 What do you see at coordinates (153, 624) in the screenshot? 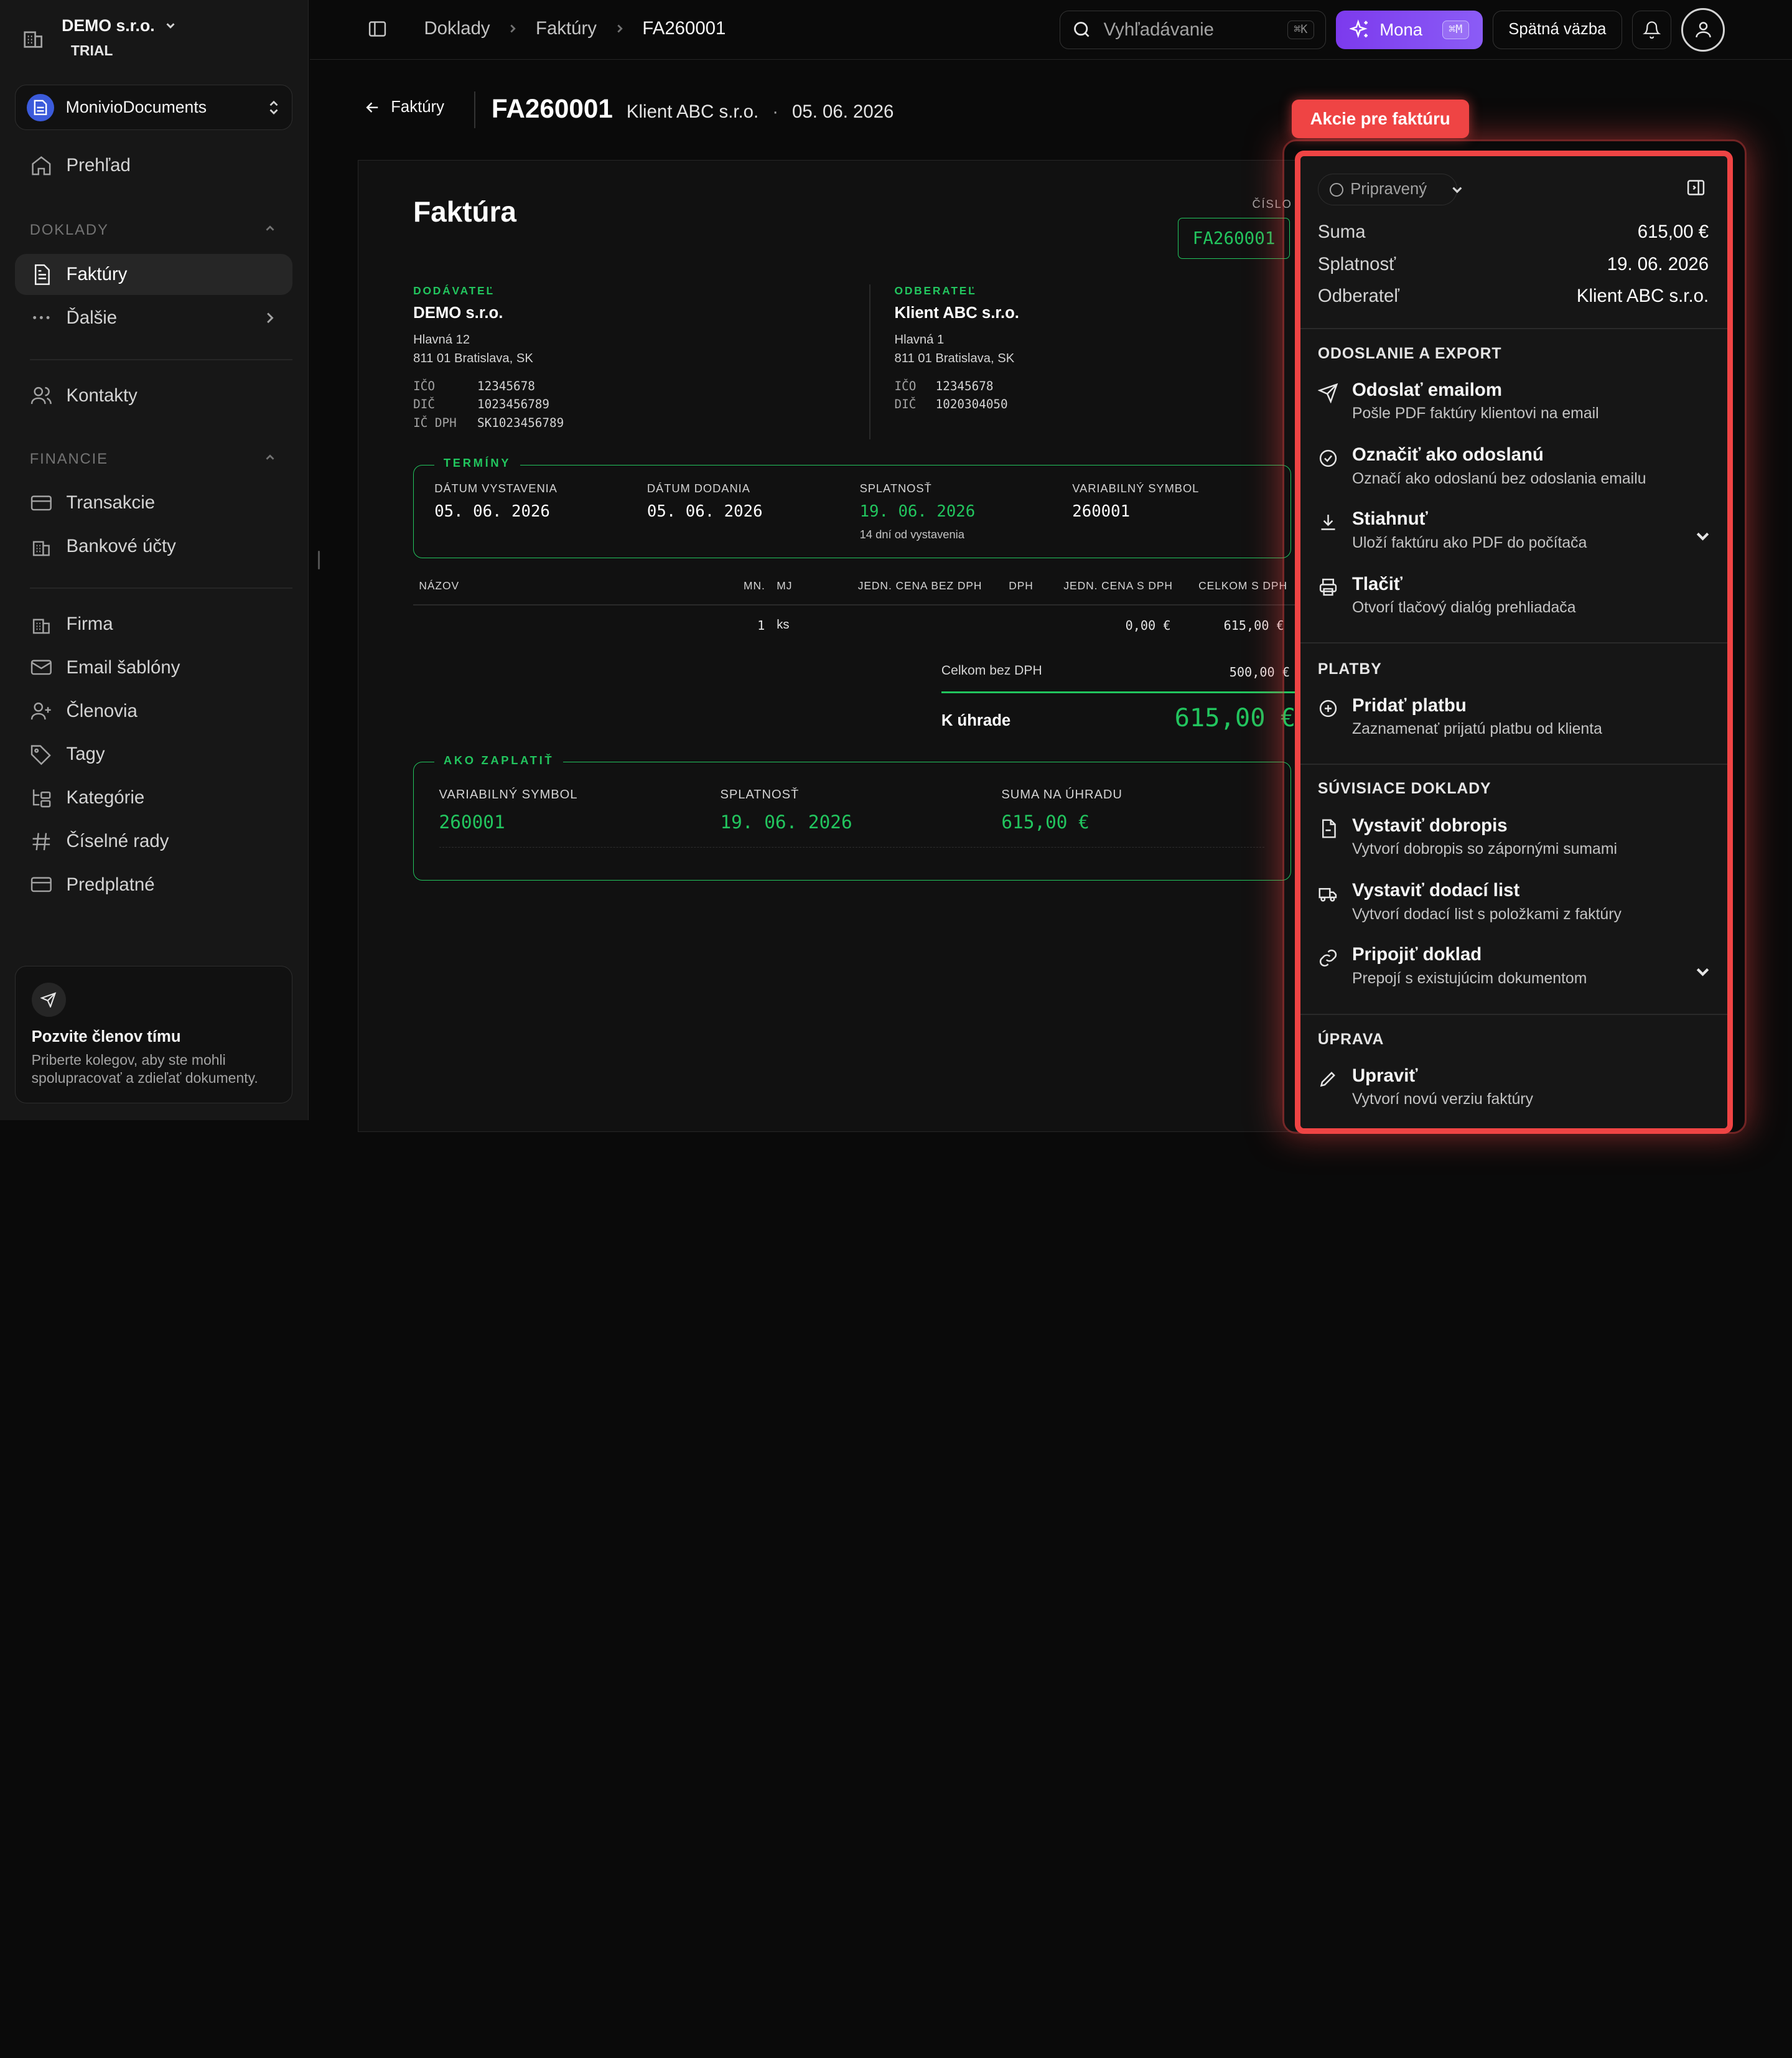
I see `nav-firma: Firma` at bounding box center [153, 624].